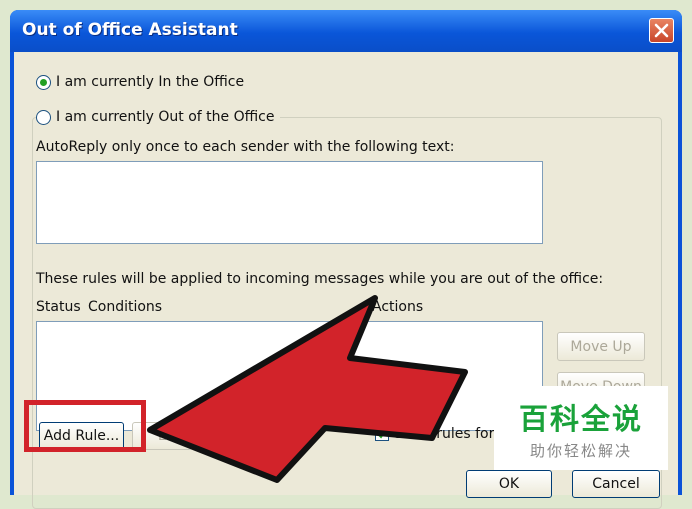 This screenshot has width=692, height=509. What do you see at coordinates (580, 450) in the screenshot?
I see `watermark-sub: 助你轻松解决` at bounding box center [580, 450].